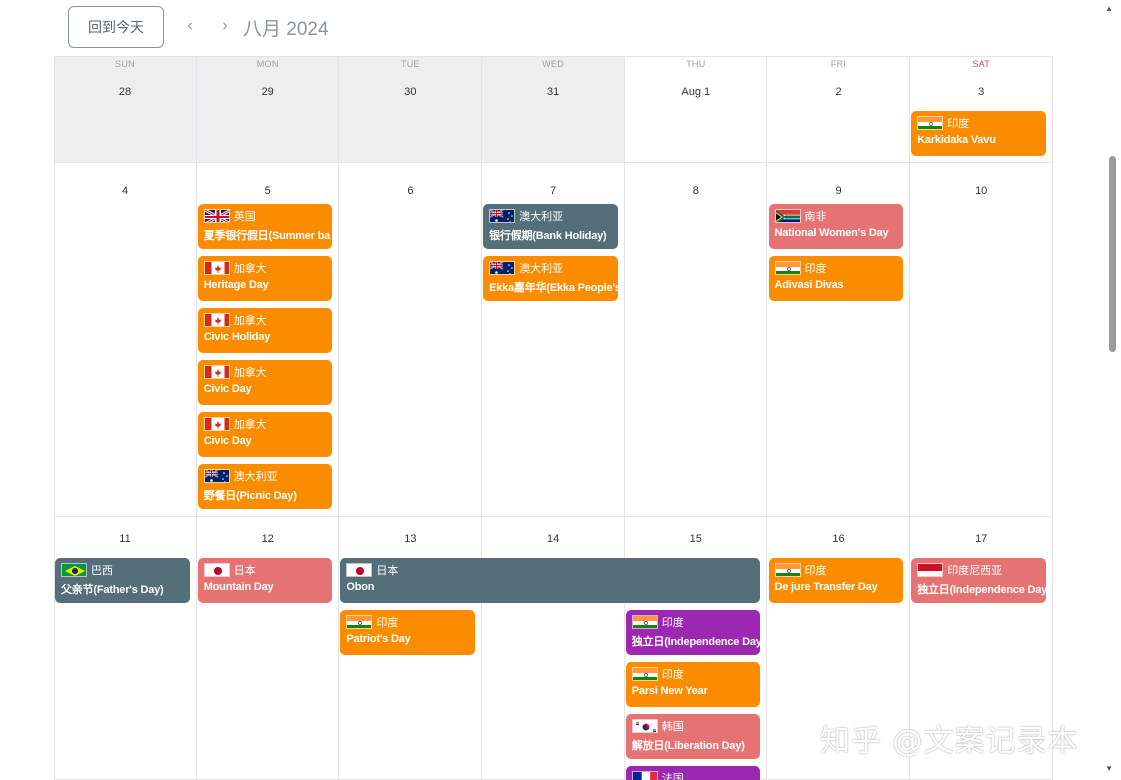 This screenshot has height=780, width=1121. I want to click on event-country-row: 南非, so click(800, 216).